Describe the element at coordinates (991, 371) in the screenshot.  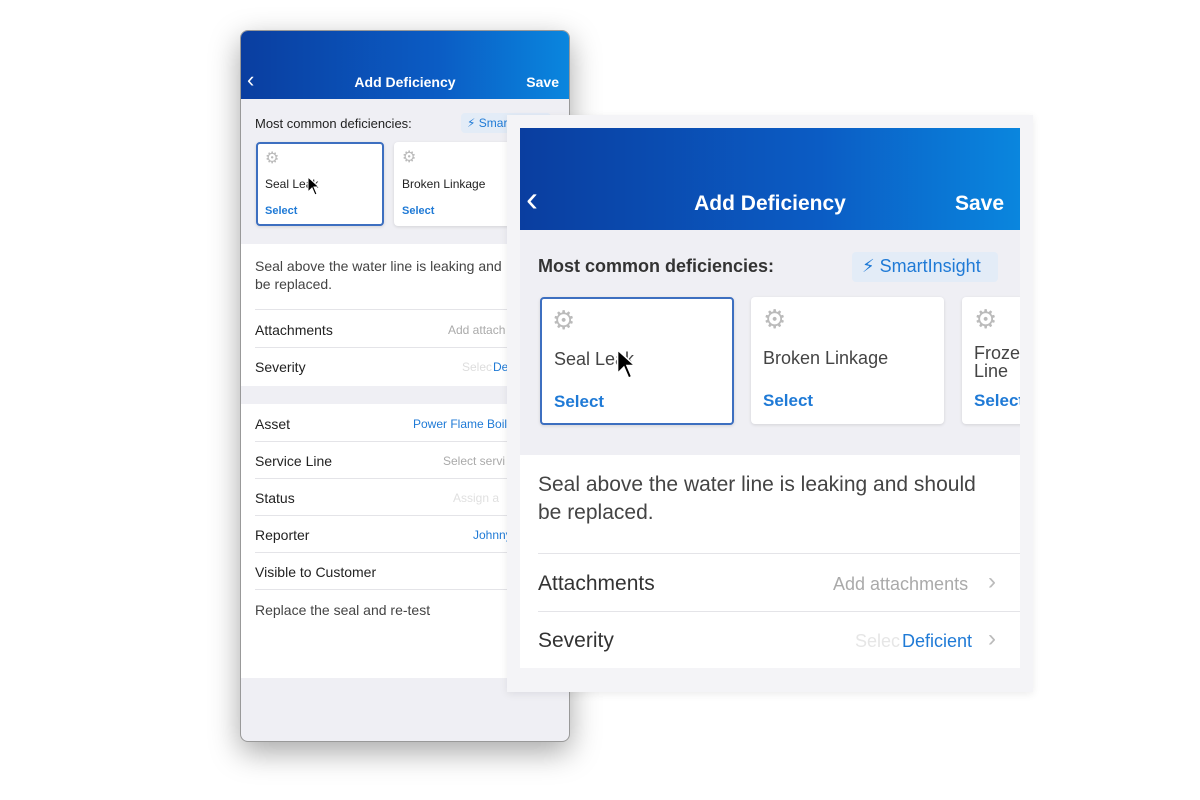
I see `card-title-line2: Line` at that location.